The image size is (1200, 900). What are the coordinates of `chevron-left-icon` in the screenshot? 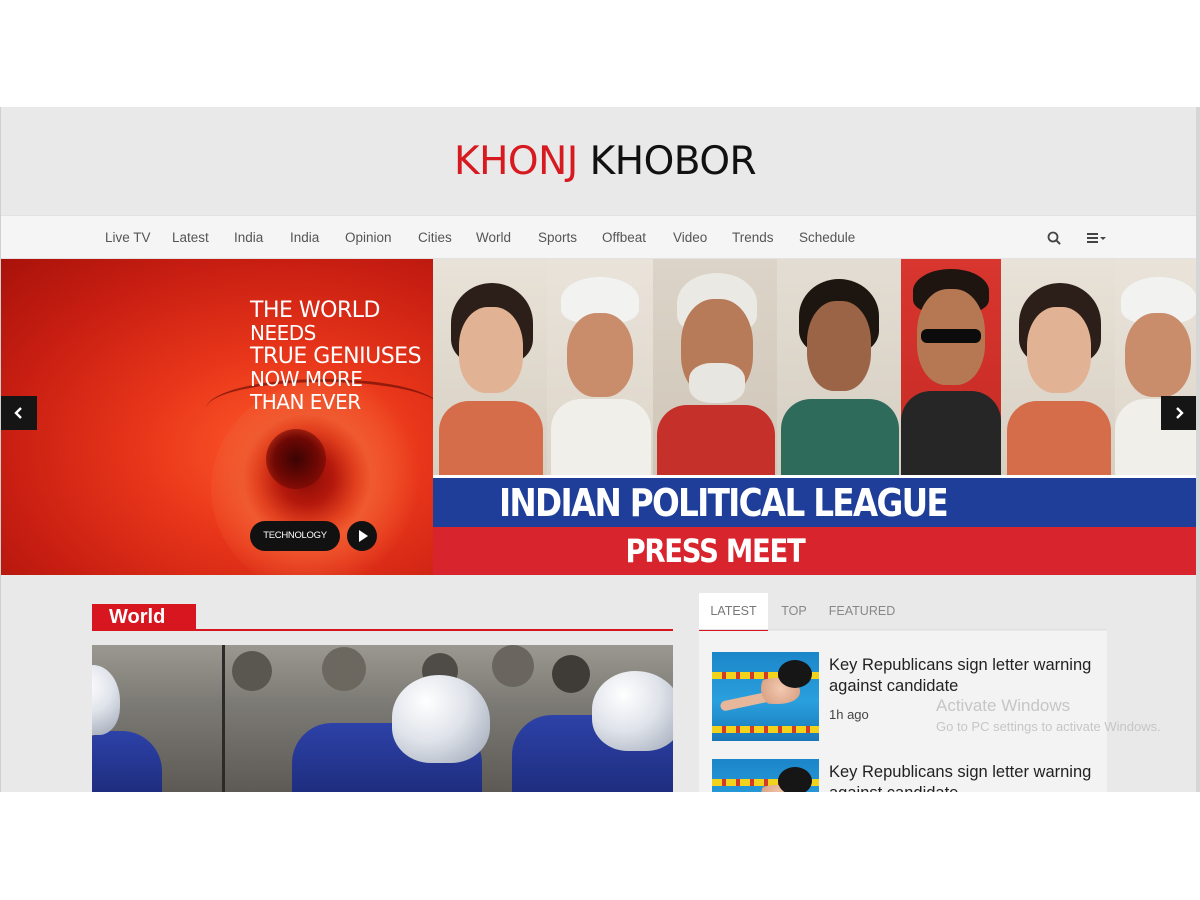 It's located at (18, 413).